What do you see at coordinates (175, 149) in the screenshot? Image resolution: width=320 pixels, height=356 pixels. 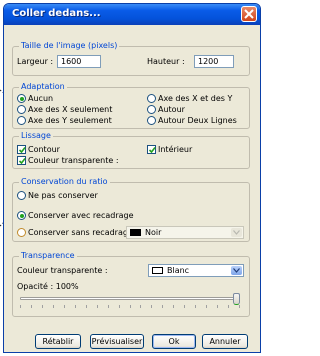 I see `interior-label: Intérieur` at bounding box center [175, 149].